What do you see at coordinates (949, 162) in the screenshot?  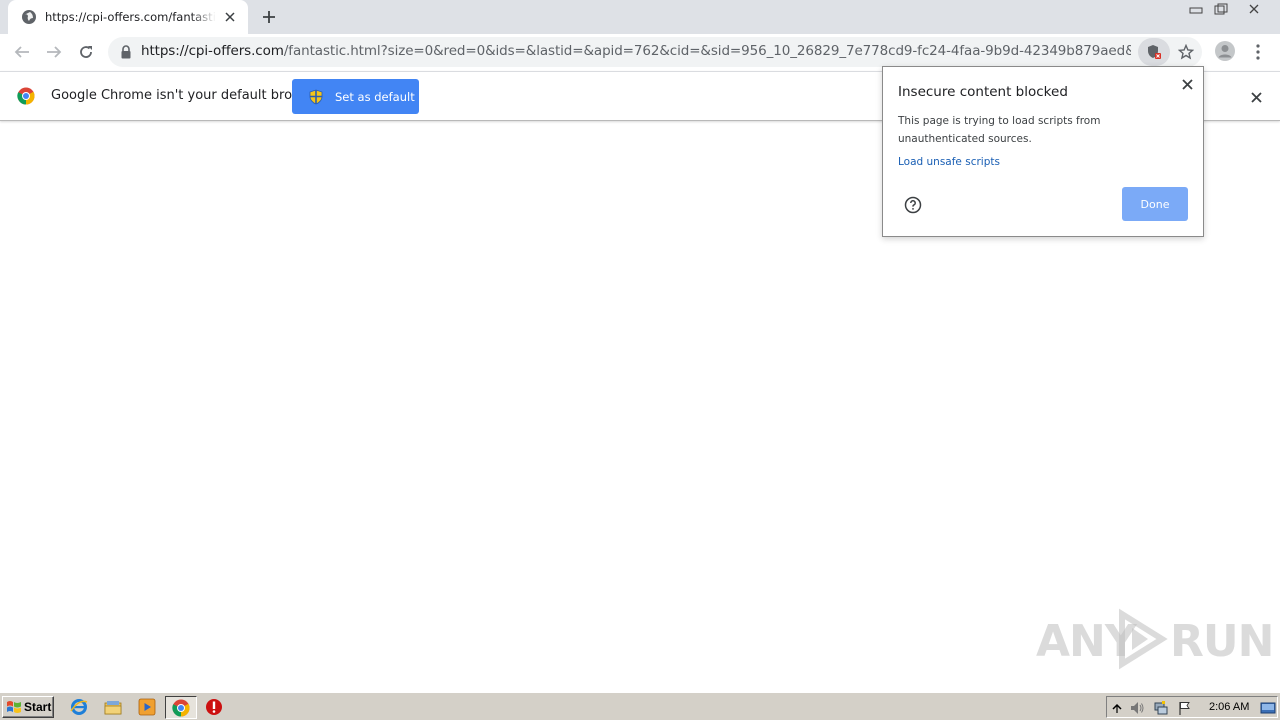 I see `load-unsafe-scripts-link: Load unsafe scripts` at bounding box center [949, 162].